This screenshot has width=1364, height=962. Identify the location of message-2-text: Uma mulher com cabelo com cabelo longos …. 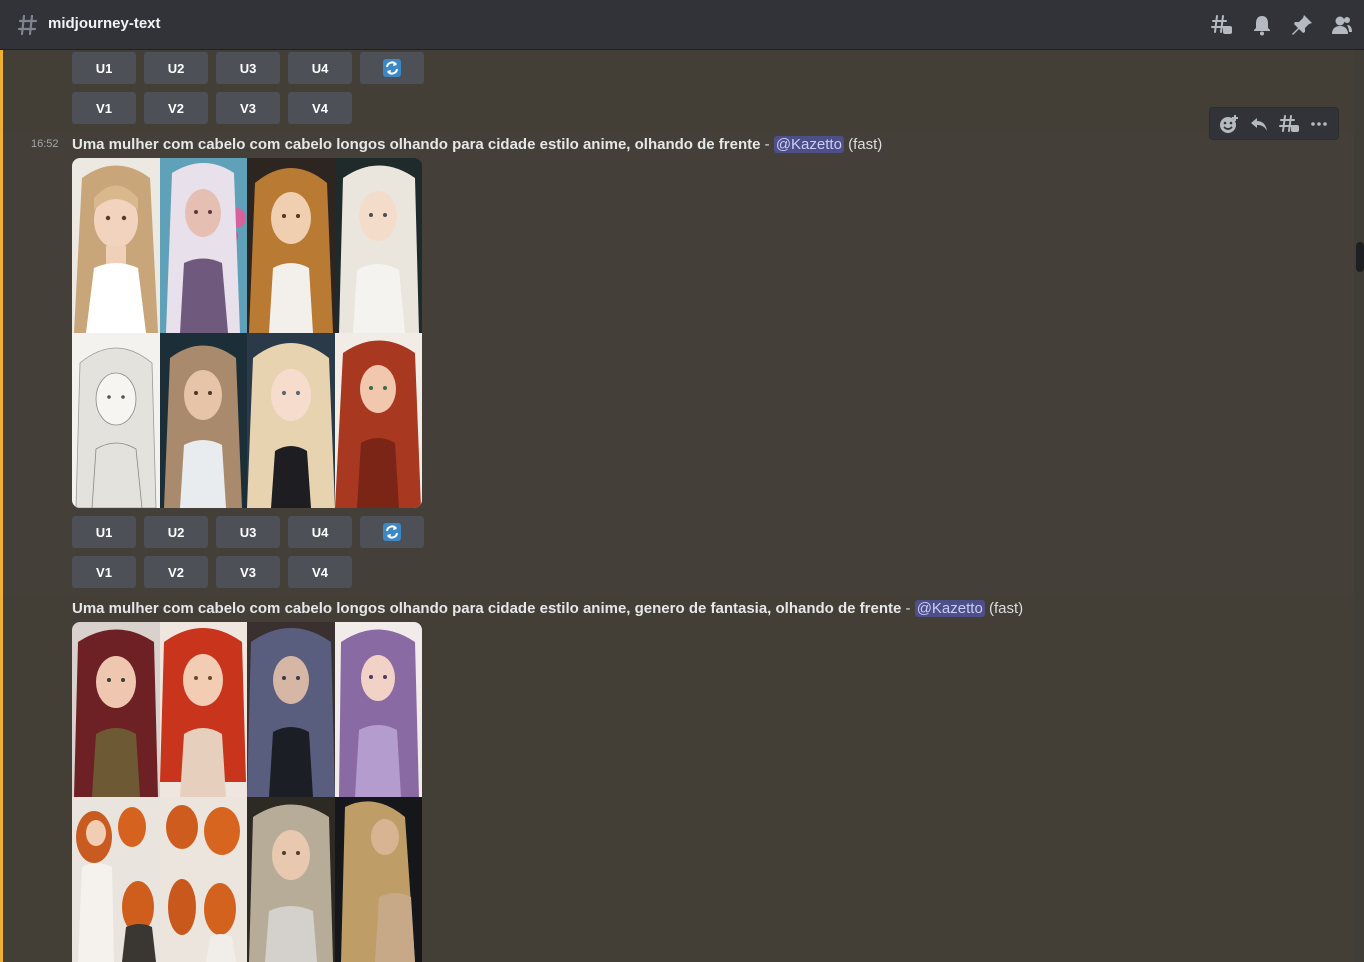
(547, 608).